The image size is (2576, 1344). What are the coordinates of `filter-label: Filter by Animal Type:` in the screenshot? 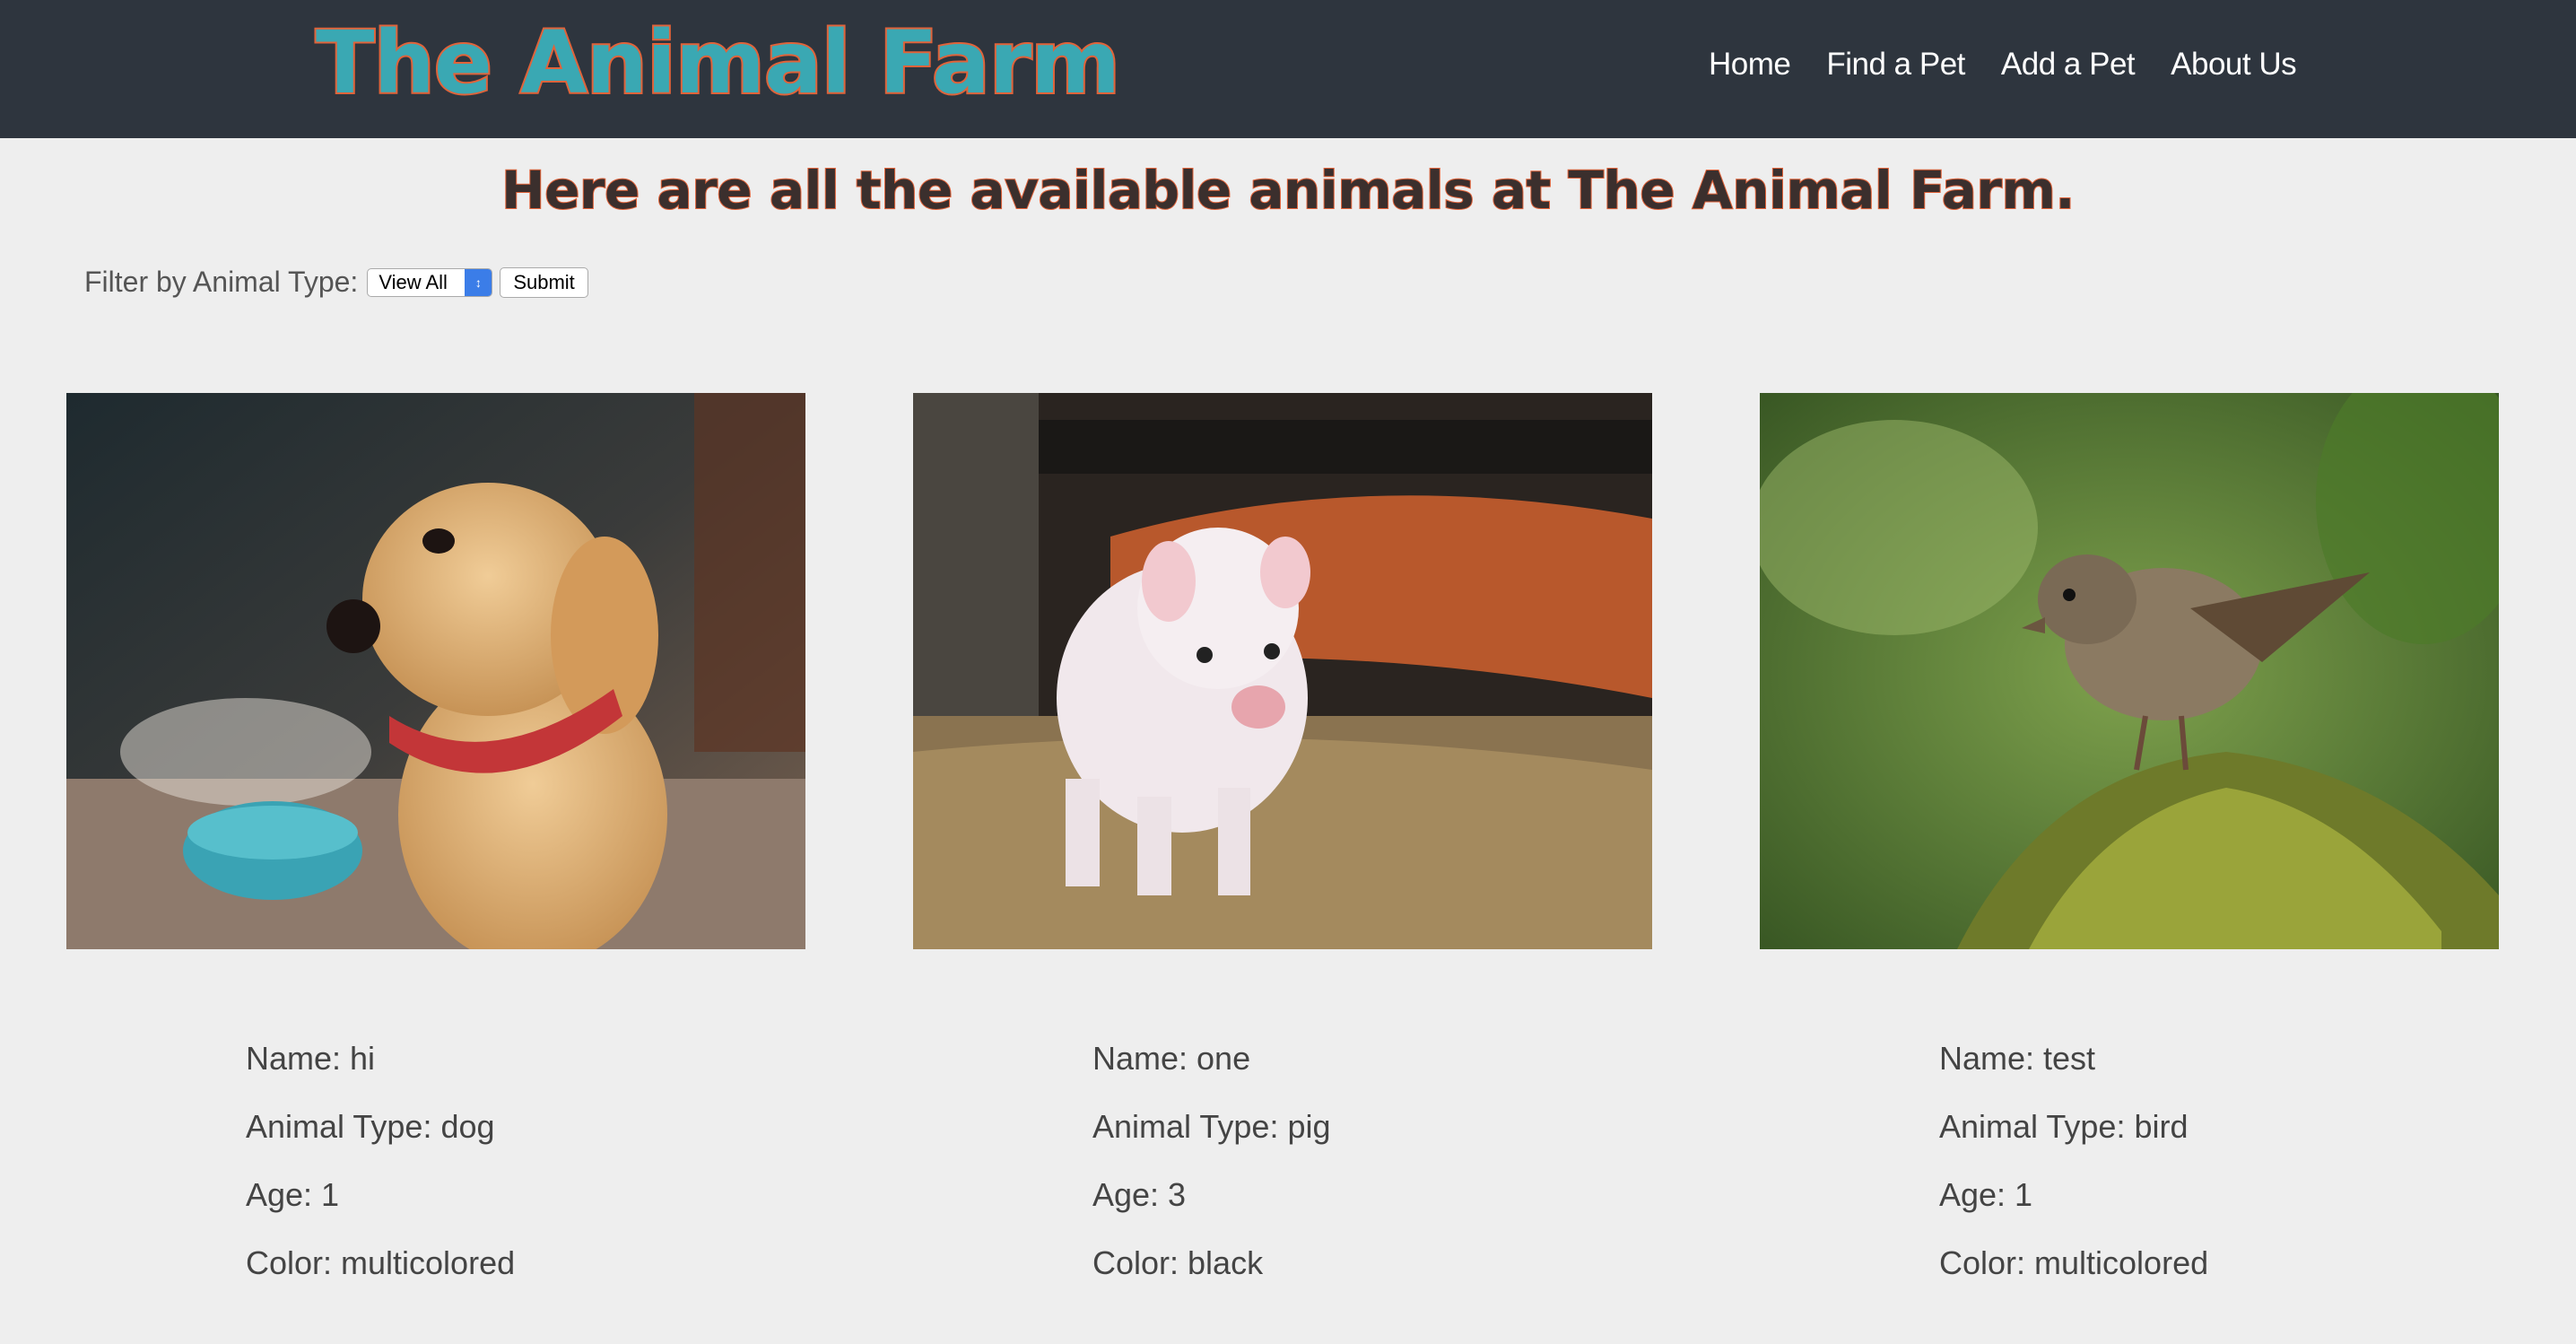 It's located at (221, 282).